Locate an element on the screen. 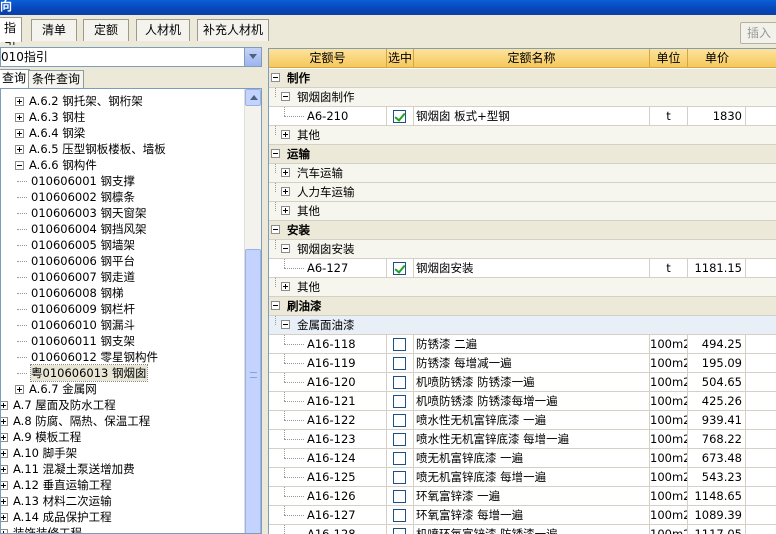  tree-item-label: A.6.5 压型钢板楼板、墙板 is located at coordinates (97, 149).